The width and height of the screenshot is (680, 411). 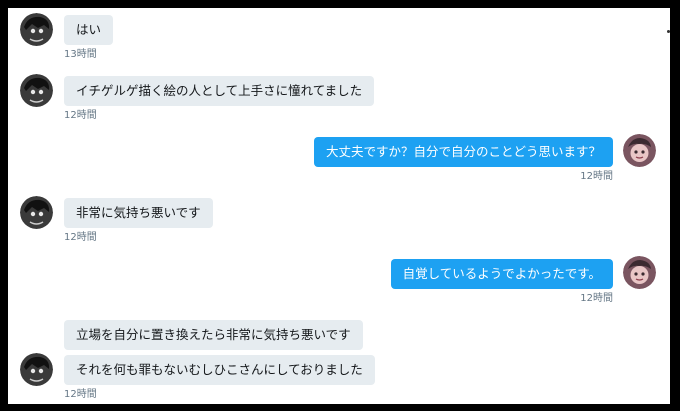 I want to click on message-bubble: はい, so click(x=89, y=30).